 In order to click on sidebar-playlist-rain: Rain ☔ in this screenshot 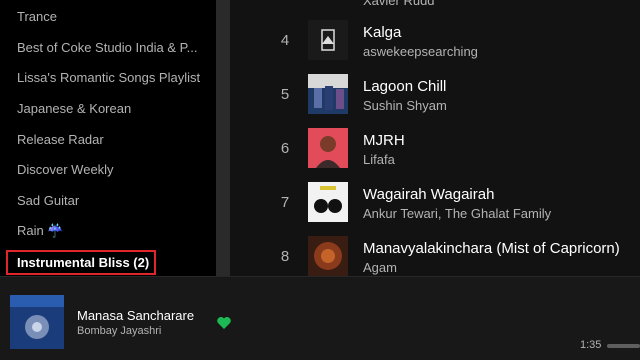, I will do `click(115, 231)`.